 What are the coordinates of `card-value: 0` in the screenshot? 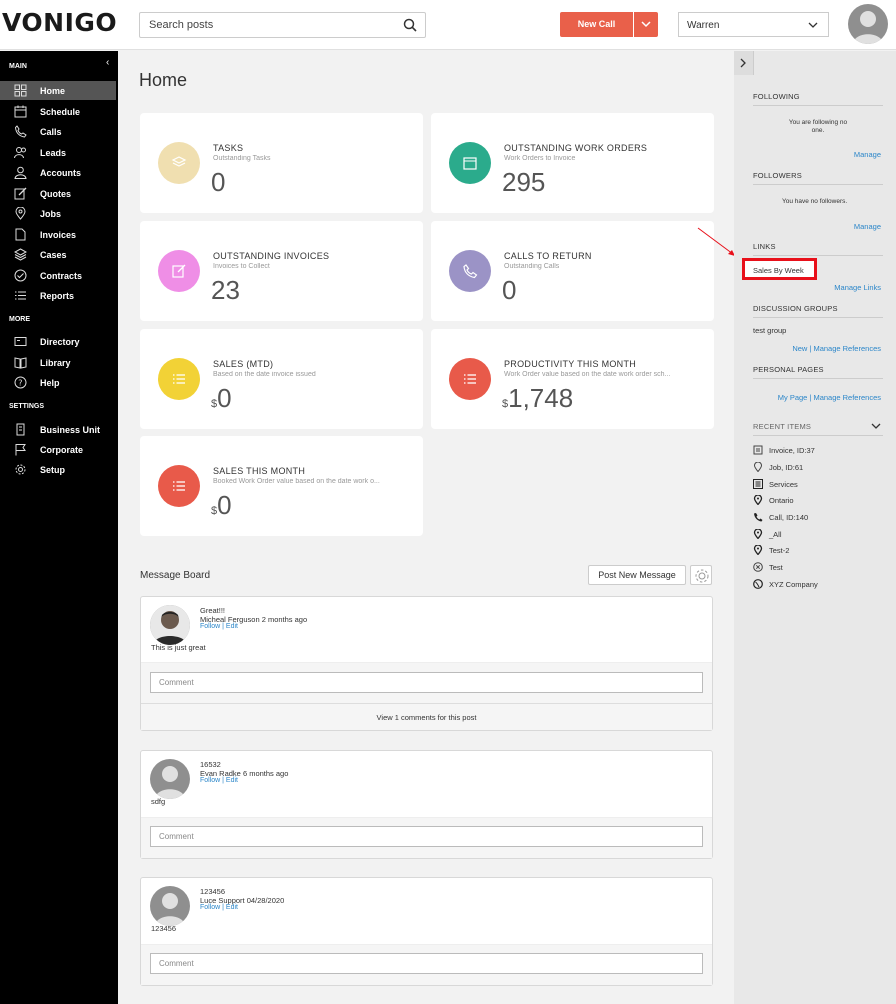 It's located at (218, 182).